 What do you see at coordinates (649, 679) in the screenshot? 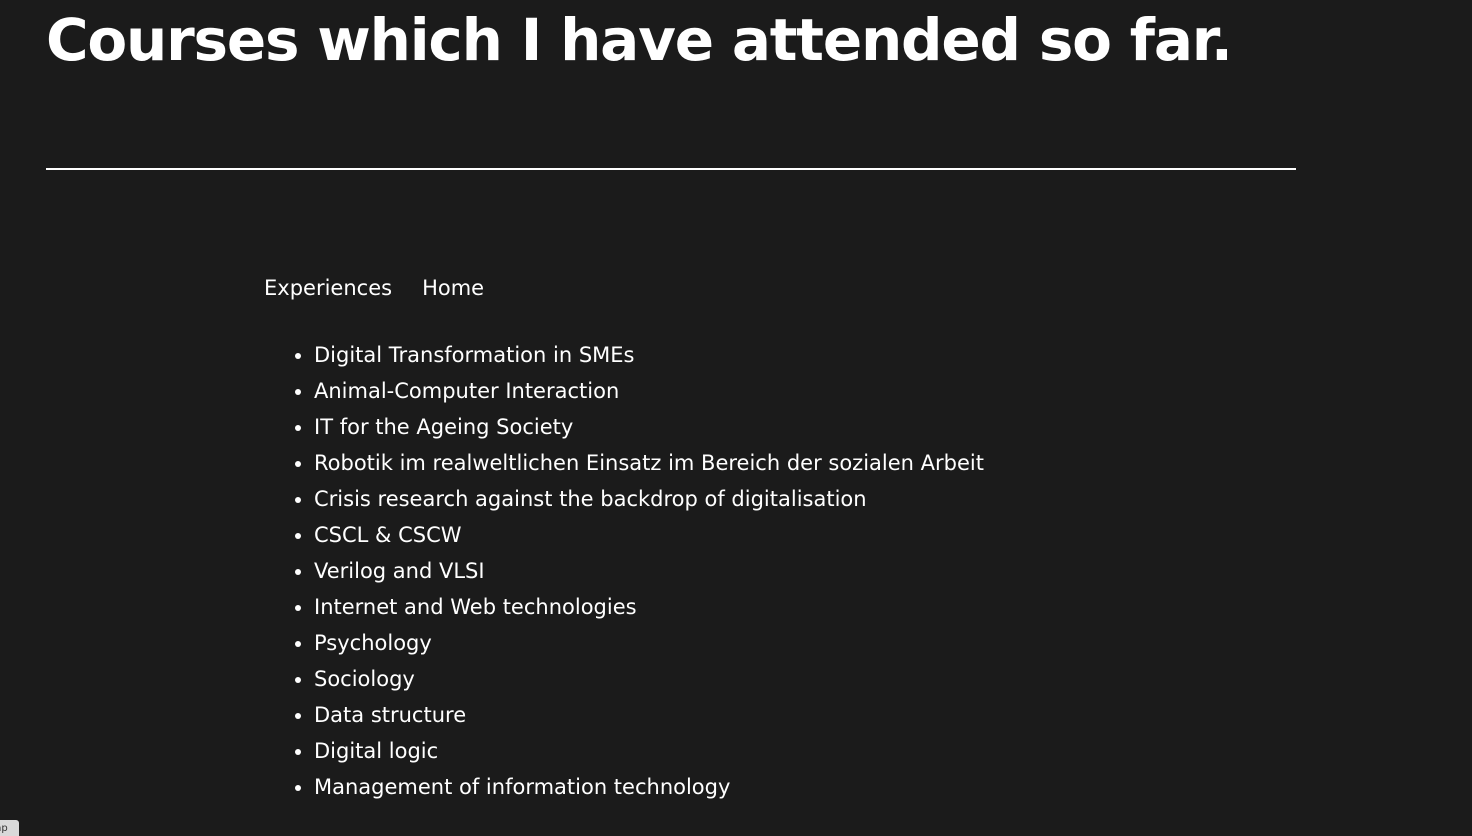
I see `list-item: Sociology` at bounding box center [649, 679].